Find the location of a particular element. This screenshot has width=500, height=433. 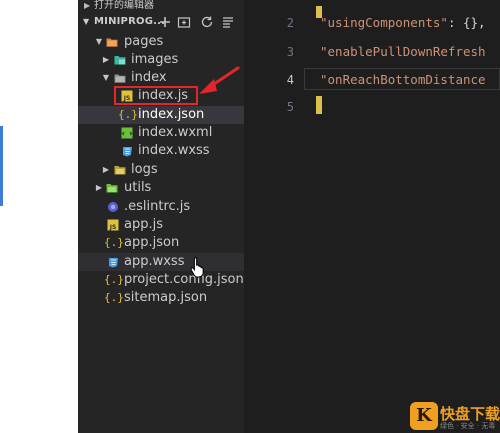

folder-utils-icon is located at coordinates (112, 188).